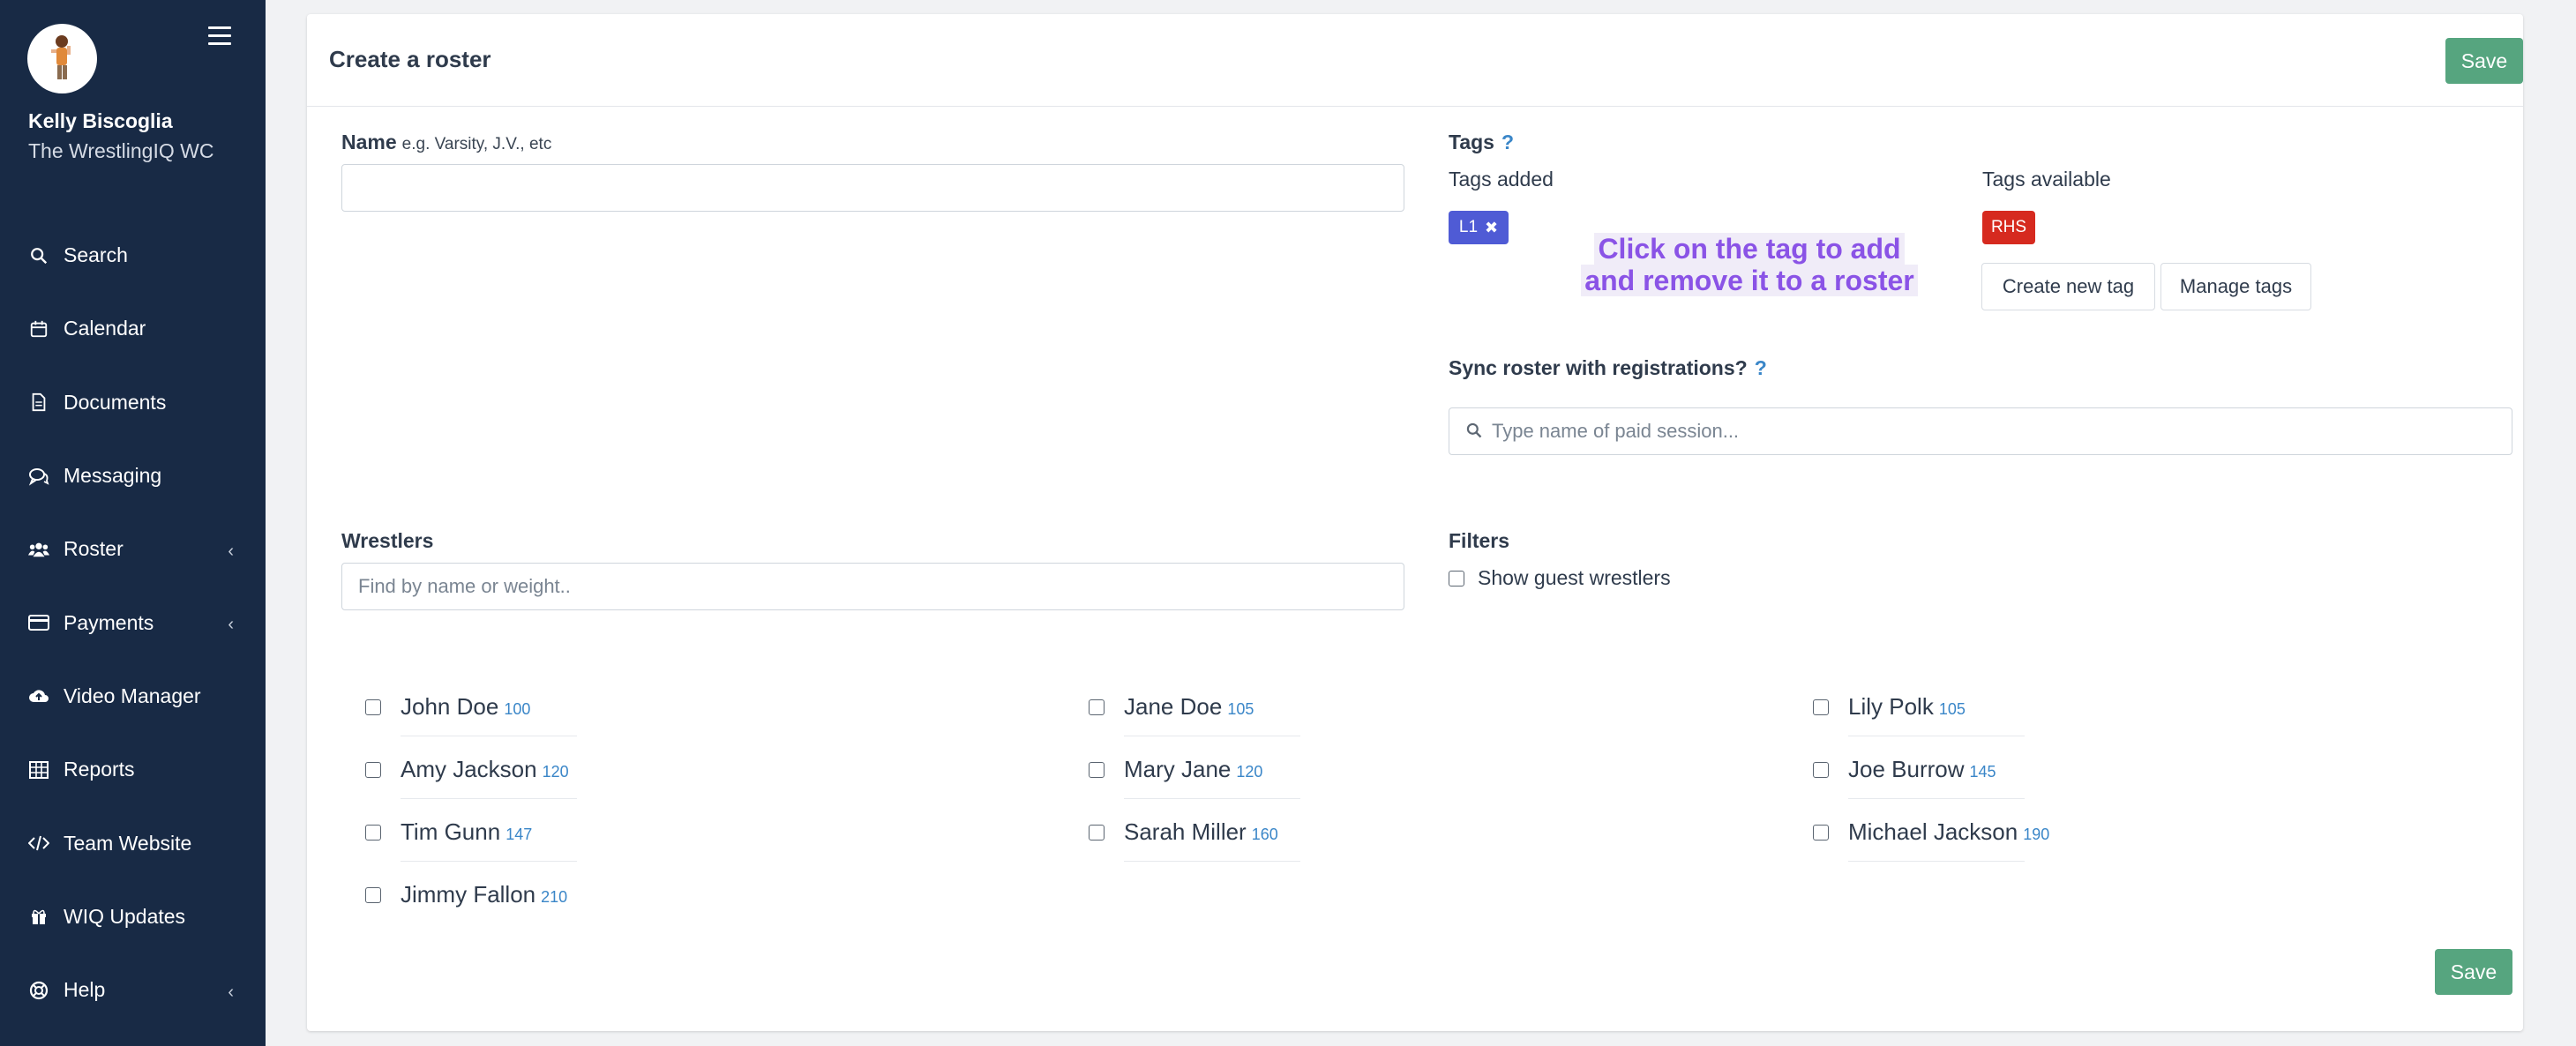  I want to click on wrestler-name: John Doe 100, so click(465, 707).